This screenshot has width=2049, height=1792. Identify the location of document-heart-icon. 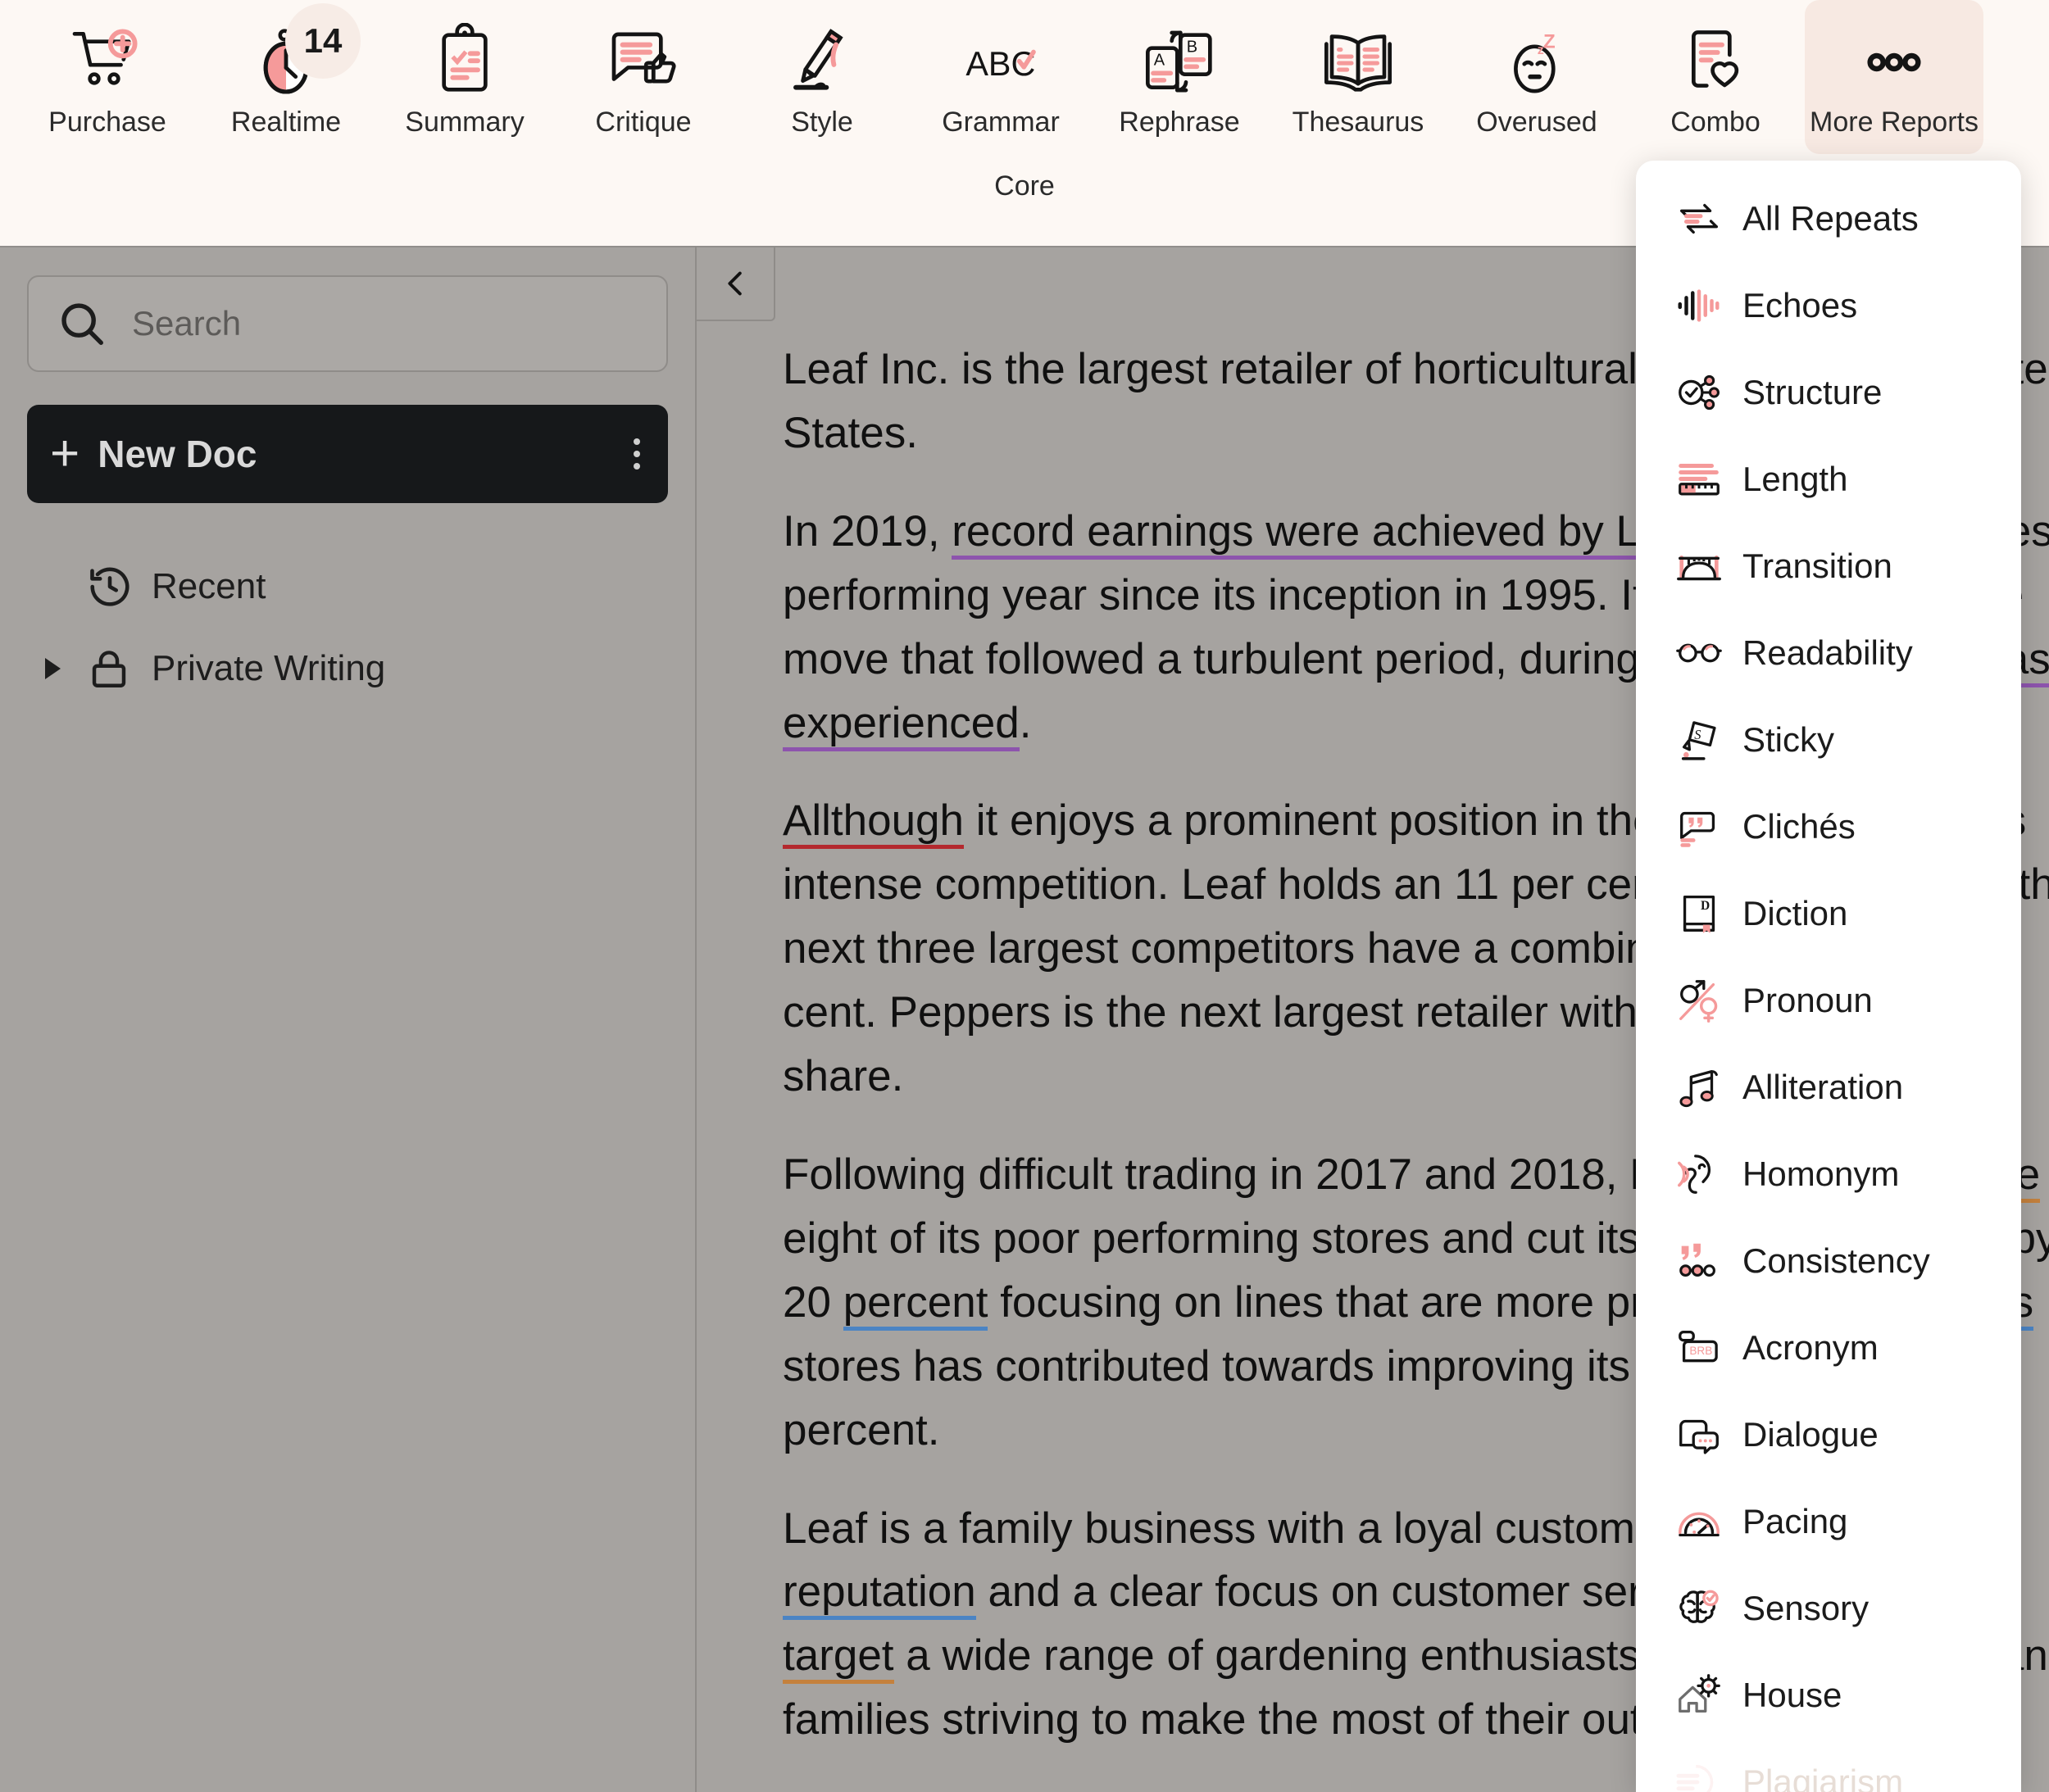
(1715, 62).